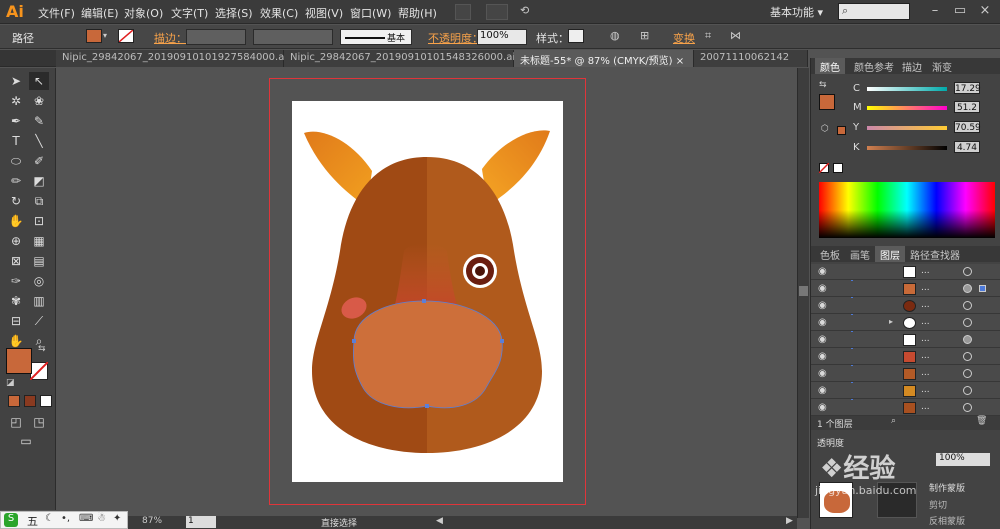 This screenshot has height=529, width=1000. I want to click on stroke-weight-field, so click(216, 37).